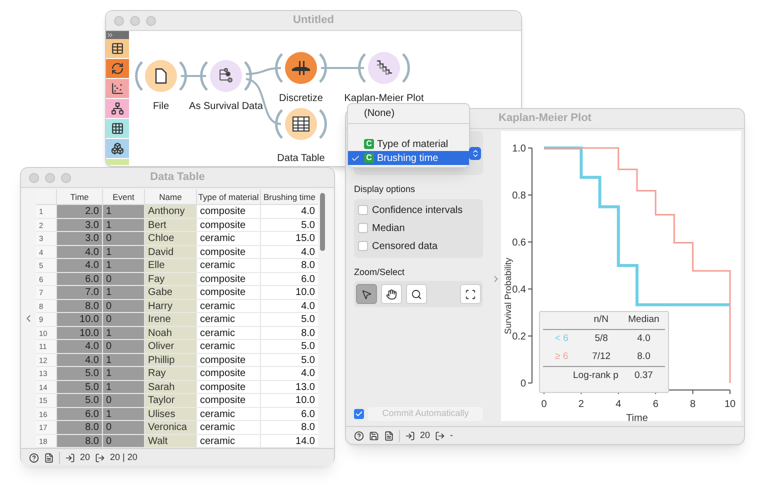 Image resolution: width=770 pixels, height=489 pixels. What do you see at coordinates (170, 440) in the screenshot?
I see `table-cell: Walt` at bounding box center [170, 440].